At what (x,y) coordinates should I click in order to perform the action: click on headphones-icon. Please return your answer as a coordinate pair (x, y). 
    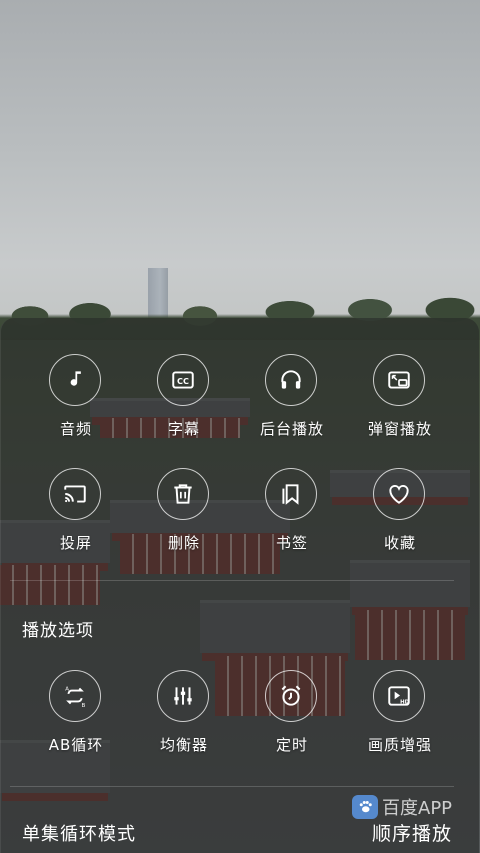
    Looking at the image, I should click on (291, 380).